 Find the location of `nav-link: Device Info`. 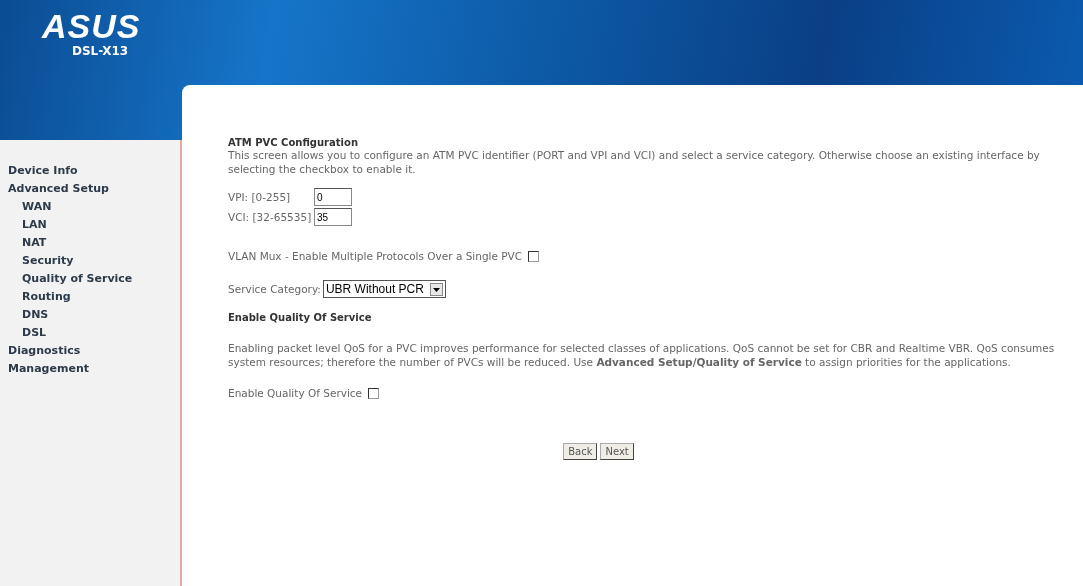

nav-link: Device Info is located at coordinates (39, 171).